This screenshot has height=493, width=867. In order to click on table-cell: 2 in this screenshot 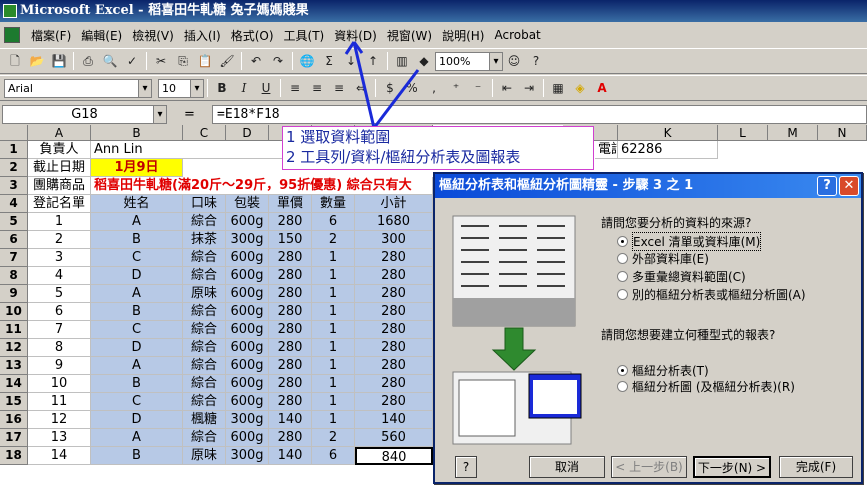, I will do `click(333, 438)`.